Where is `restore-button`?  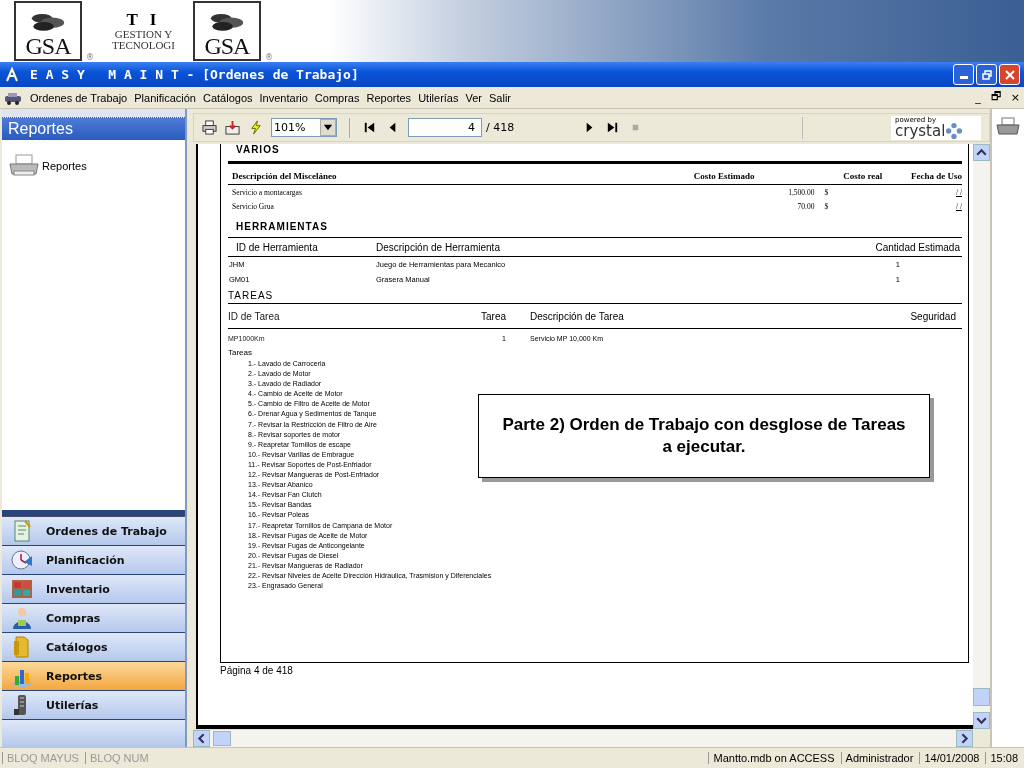 restore-button is located at coordinates (986, 74).